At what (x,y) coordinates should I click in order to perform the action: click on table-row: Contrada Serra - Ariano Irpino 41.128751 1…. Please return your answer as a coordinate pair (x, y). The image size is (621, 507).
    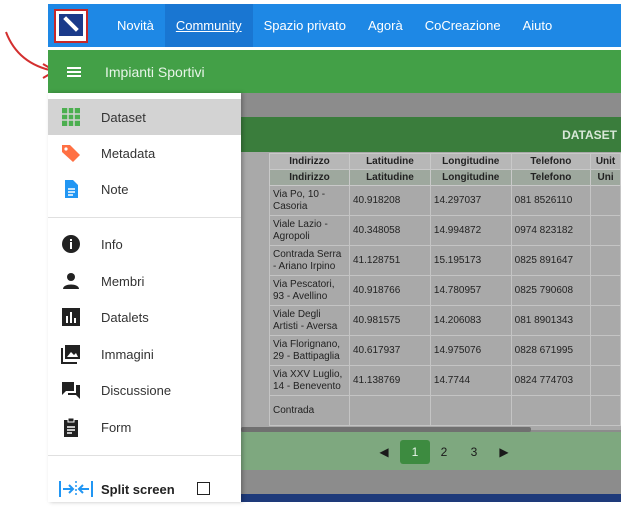
    Looking at the image, I should click on (445, 260).